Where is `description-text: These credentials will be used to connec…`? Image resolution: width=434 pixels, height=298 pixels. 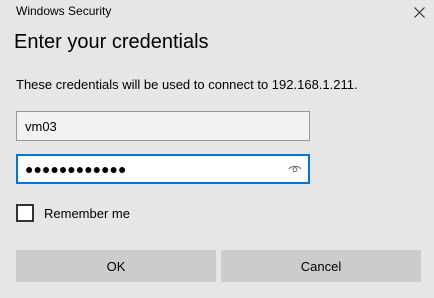
description-text: These credentials will be used to connec… is located at coordinates (187, 84).